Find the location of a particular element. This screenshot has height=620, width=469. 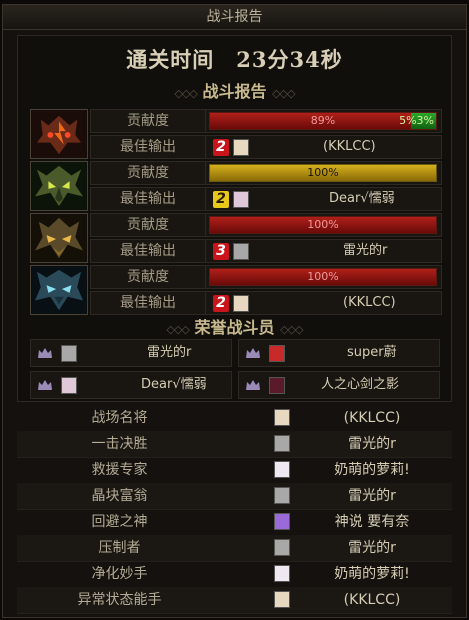

honor-fighters-heading: ◇◇◇ 荣誉战斗员 ◇◇◇ is located at coordinates (235, 327).